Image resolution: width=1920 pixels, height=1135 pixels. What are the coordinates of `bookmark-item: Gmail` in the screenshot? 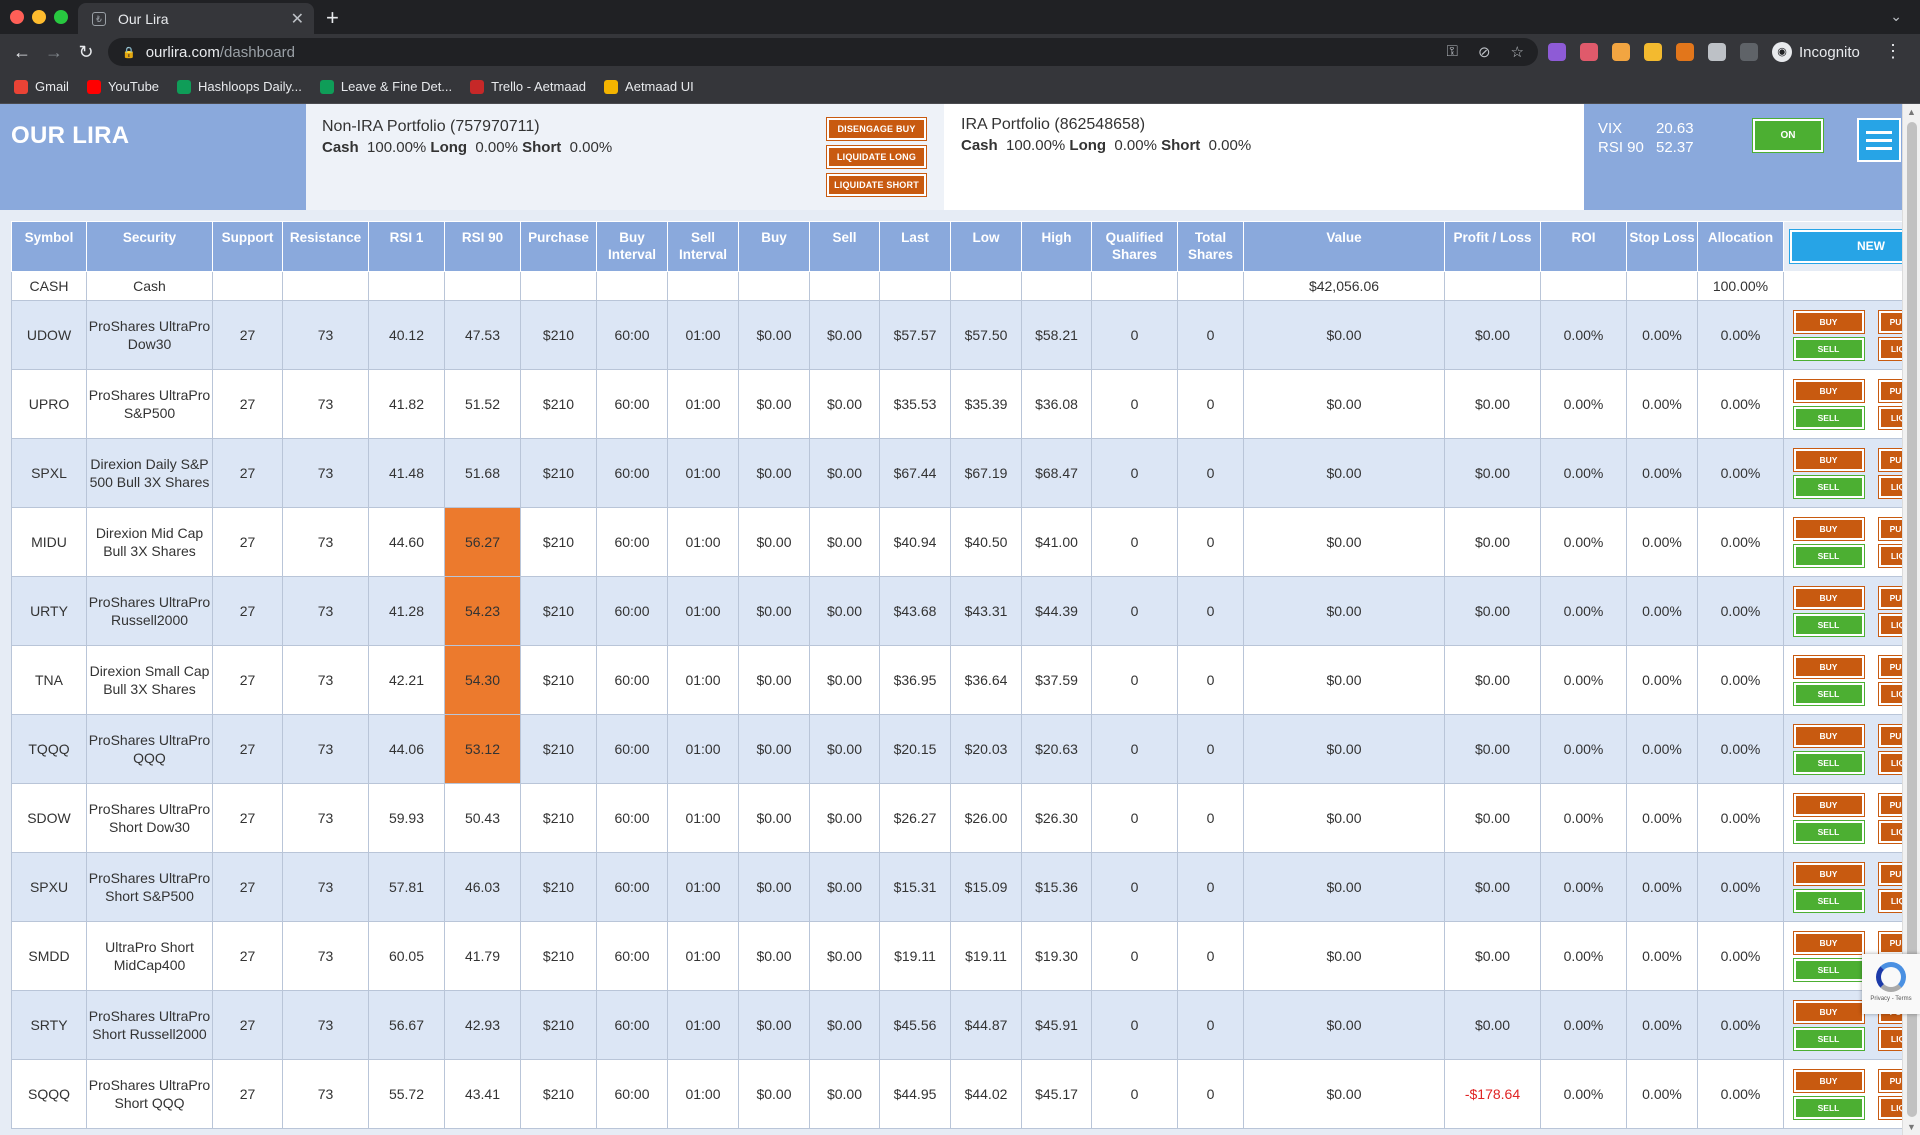 It's located at (41, 86).